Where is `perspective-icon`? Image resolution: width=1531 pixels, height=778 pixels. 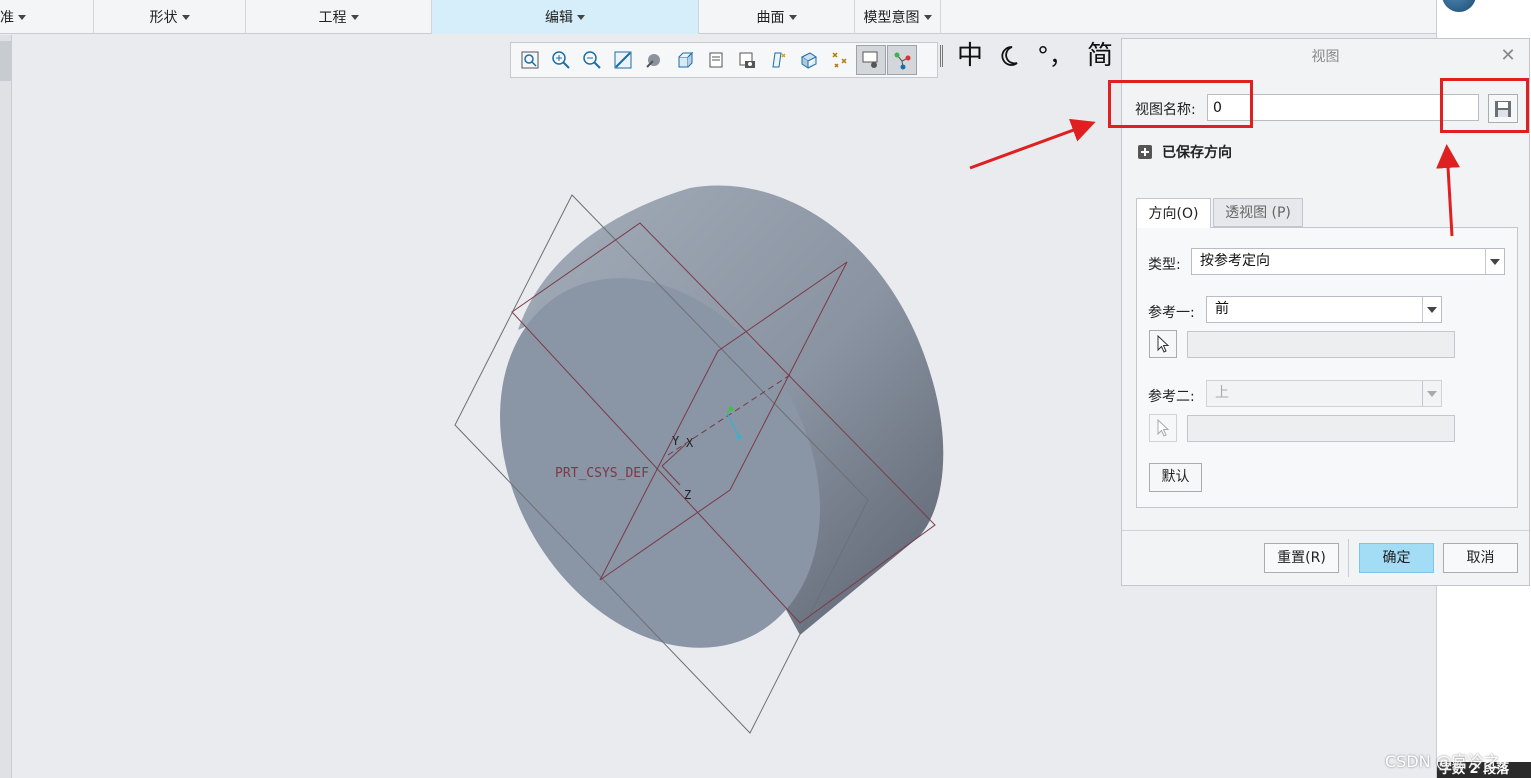
perspective-icon is located at coordinates (747, 60).